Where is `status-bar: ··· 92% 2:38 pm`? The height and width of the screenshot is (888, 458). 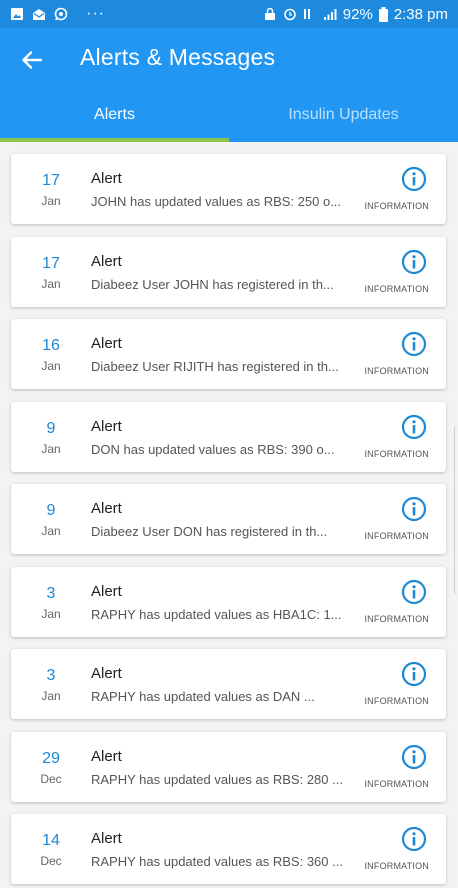
status-bar: ··· 92% 2:38 pm is located at coordinates (229, 14).